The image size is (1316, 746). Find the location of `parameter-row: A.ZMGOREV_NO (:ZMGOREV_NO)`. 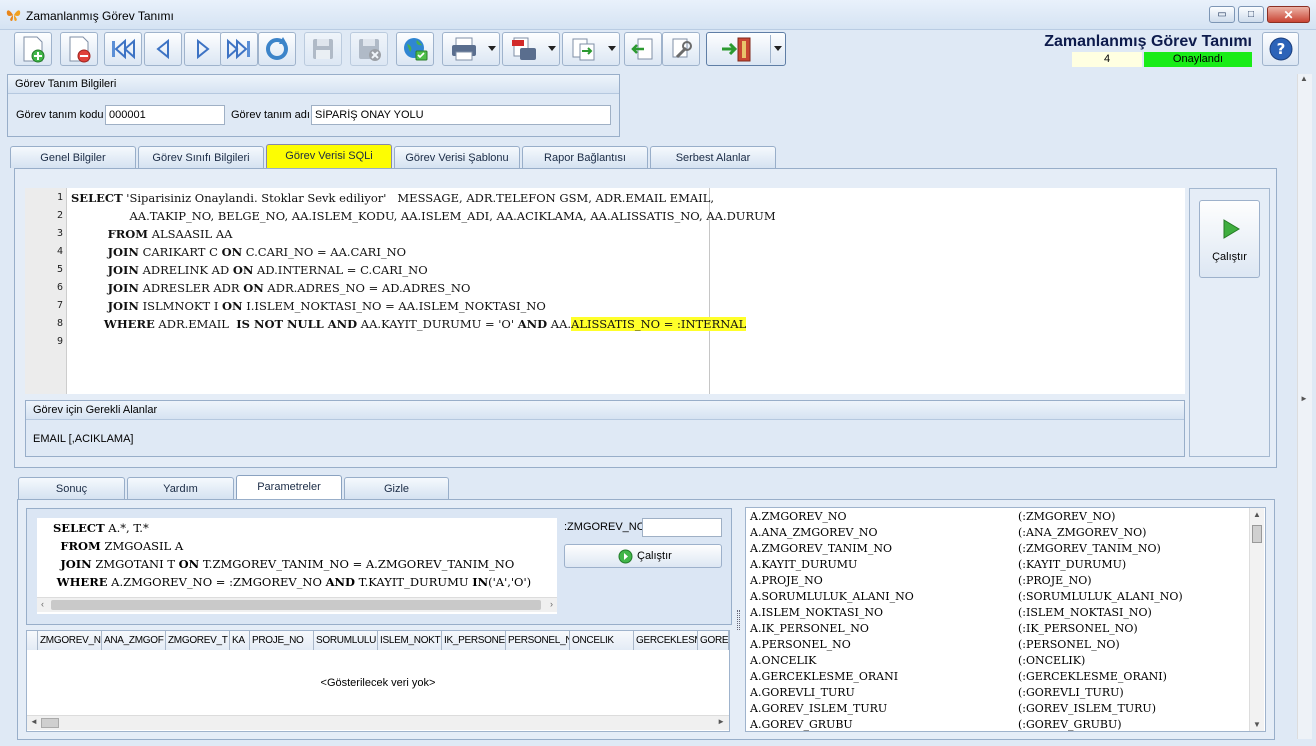

parameter-row: A.ZMGOREV_NO (:ZMGOREV_NO) is located at coordinates (932, 516).